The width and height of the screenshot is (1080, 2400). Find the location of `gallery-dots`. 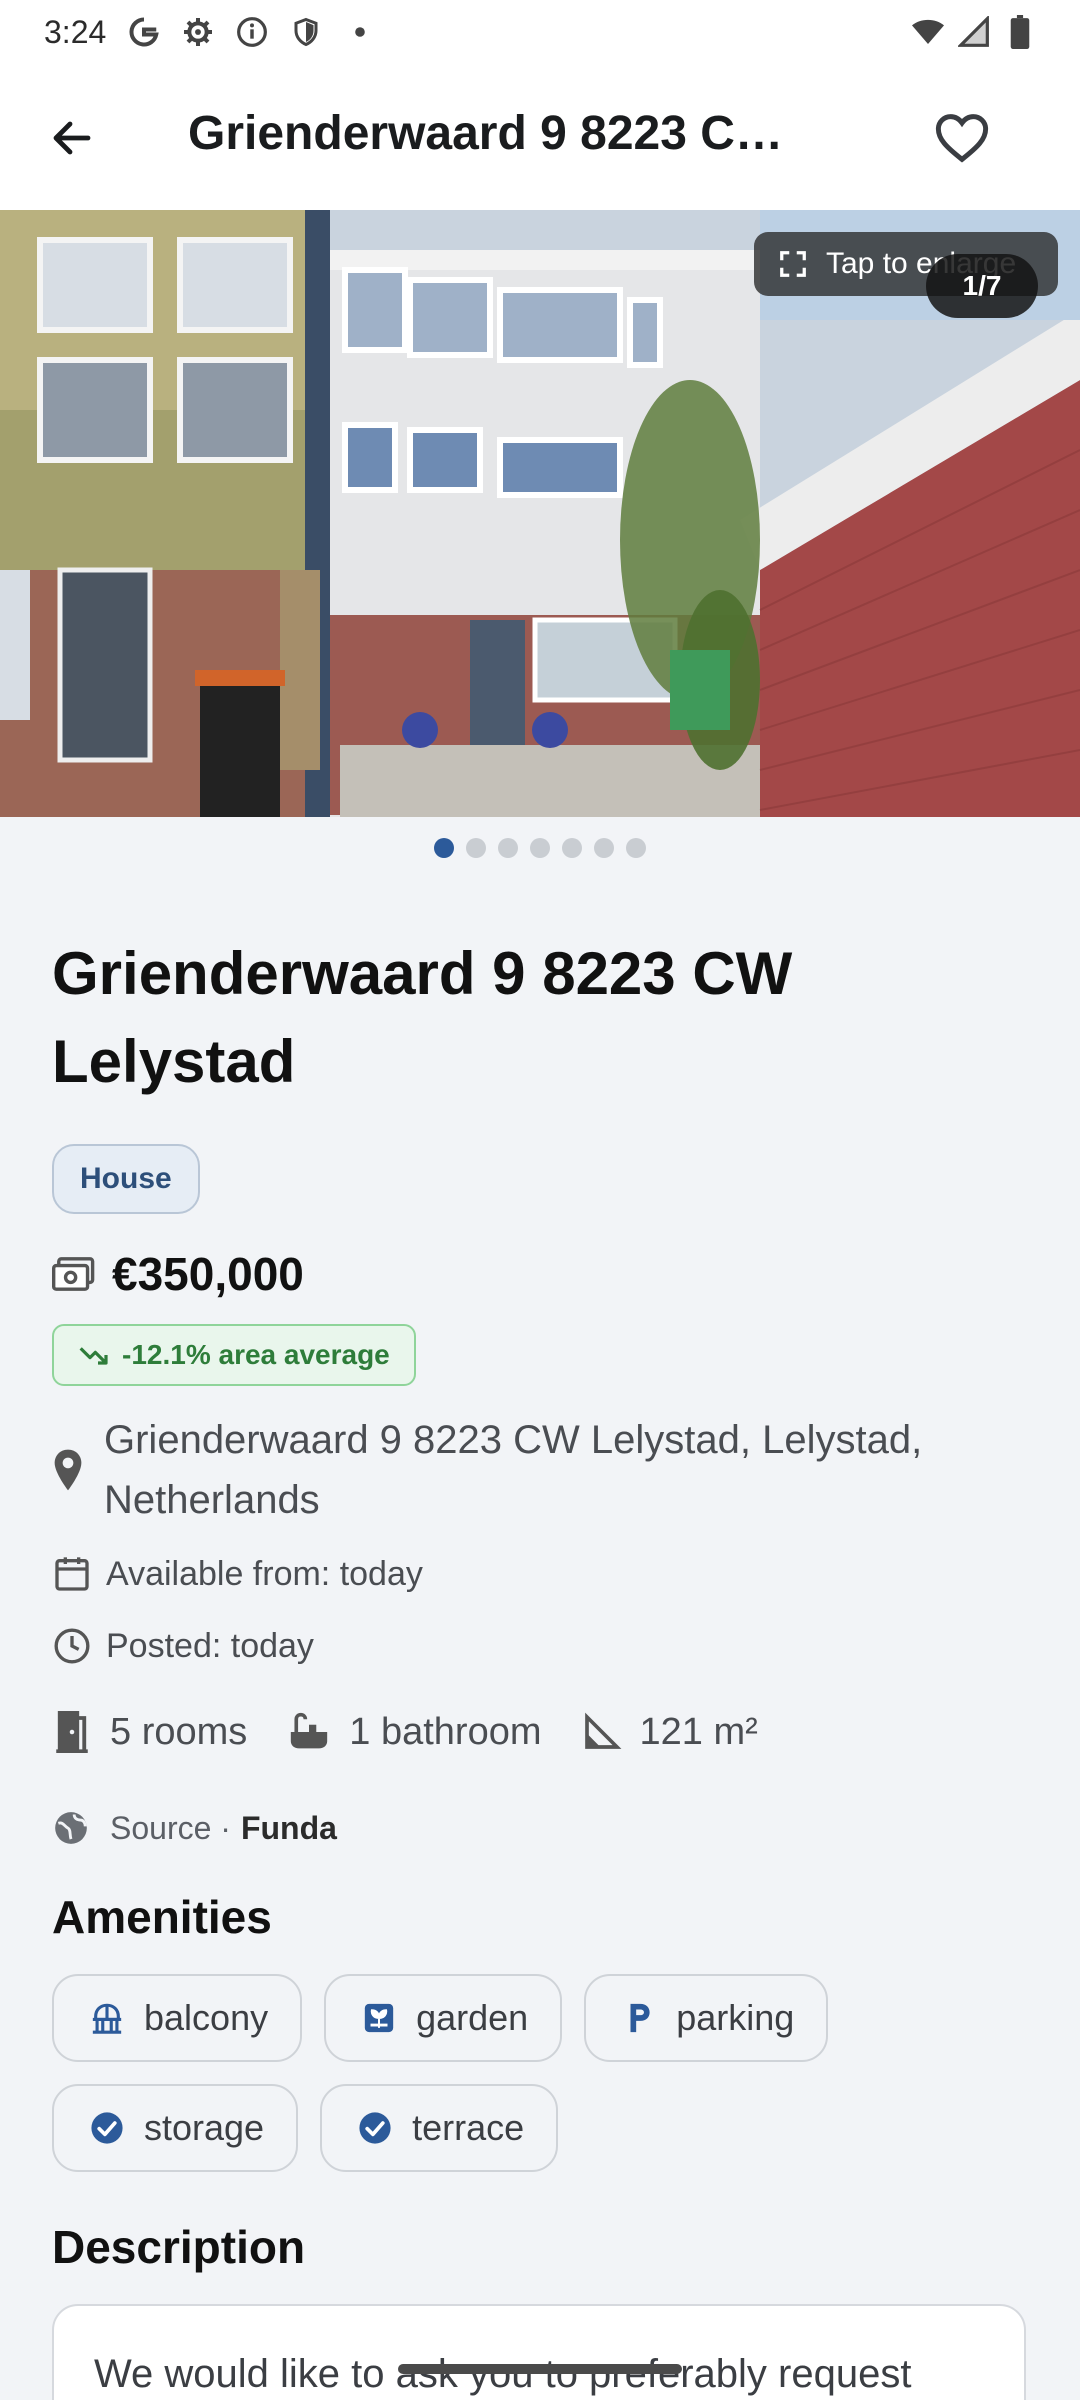

gallery-dots is located at coordinates (540, 848).